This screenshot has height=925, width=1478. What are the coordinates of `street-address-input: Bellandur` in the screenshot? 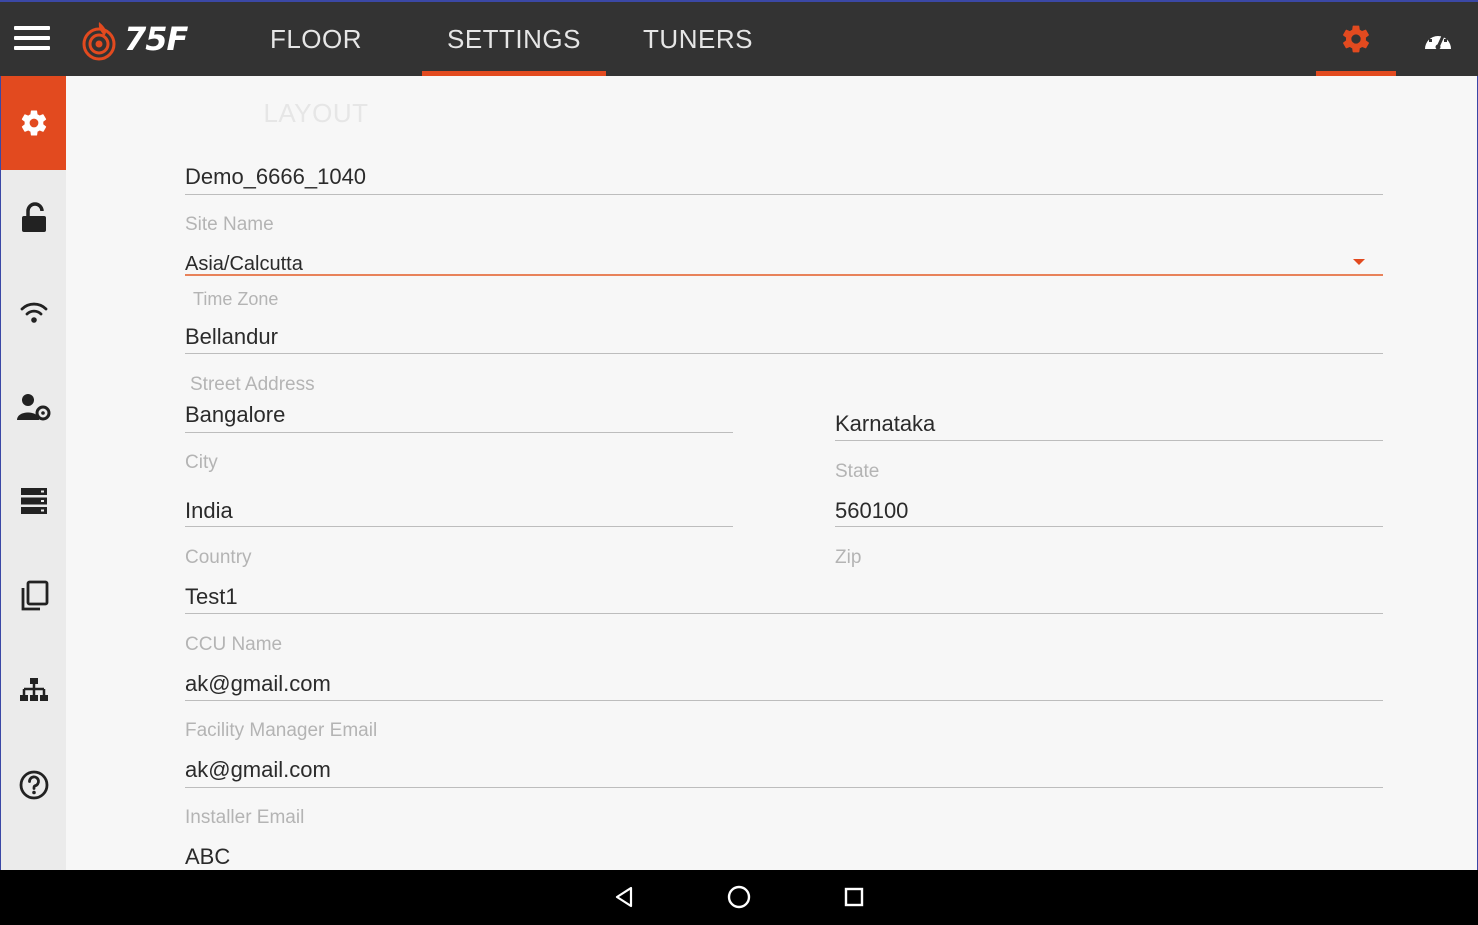 It's located at (231, 337).